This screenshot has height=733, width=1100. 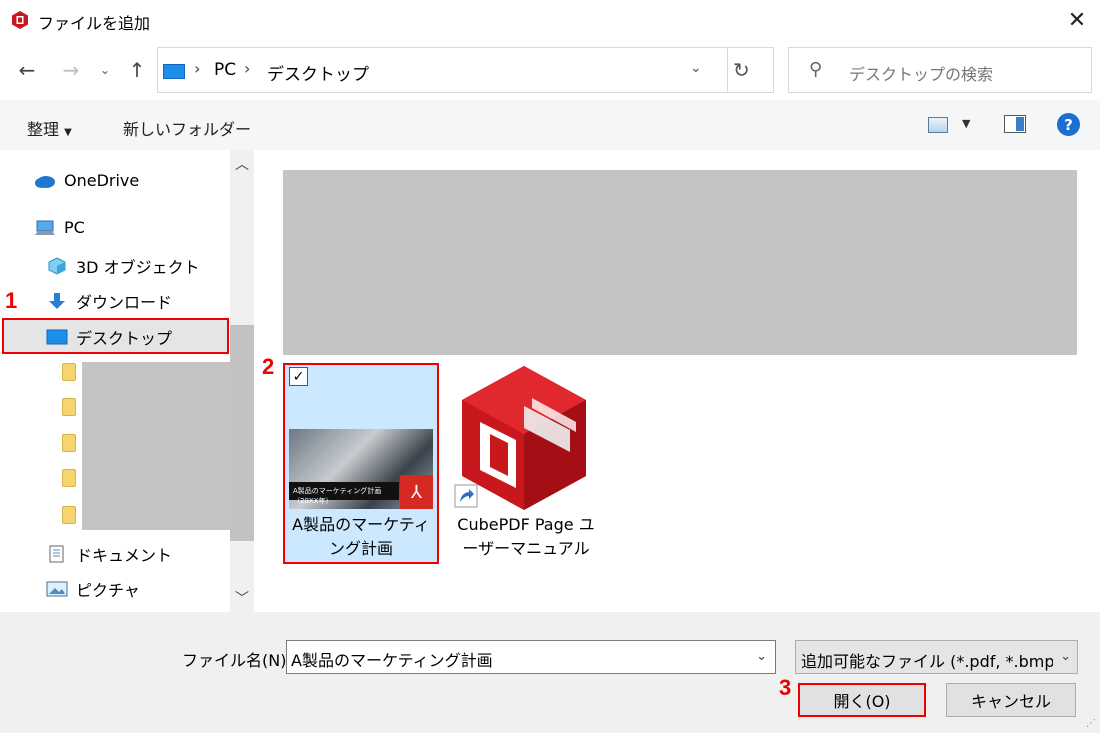 I want to click on redacted-folder-names, so click(x=156, y=446).